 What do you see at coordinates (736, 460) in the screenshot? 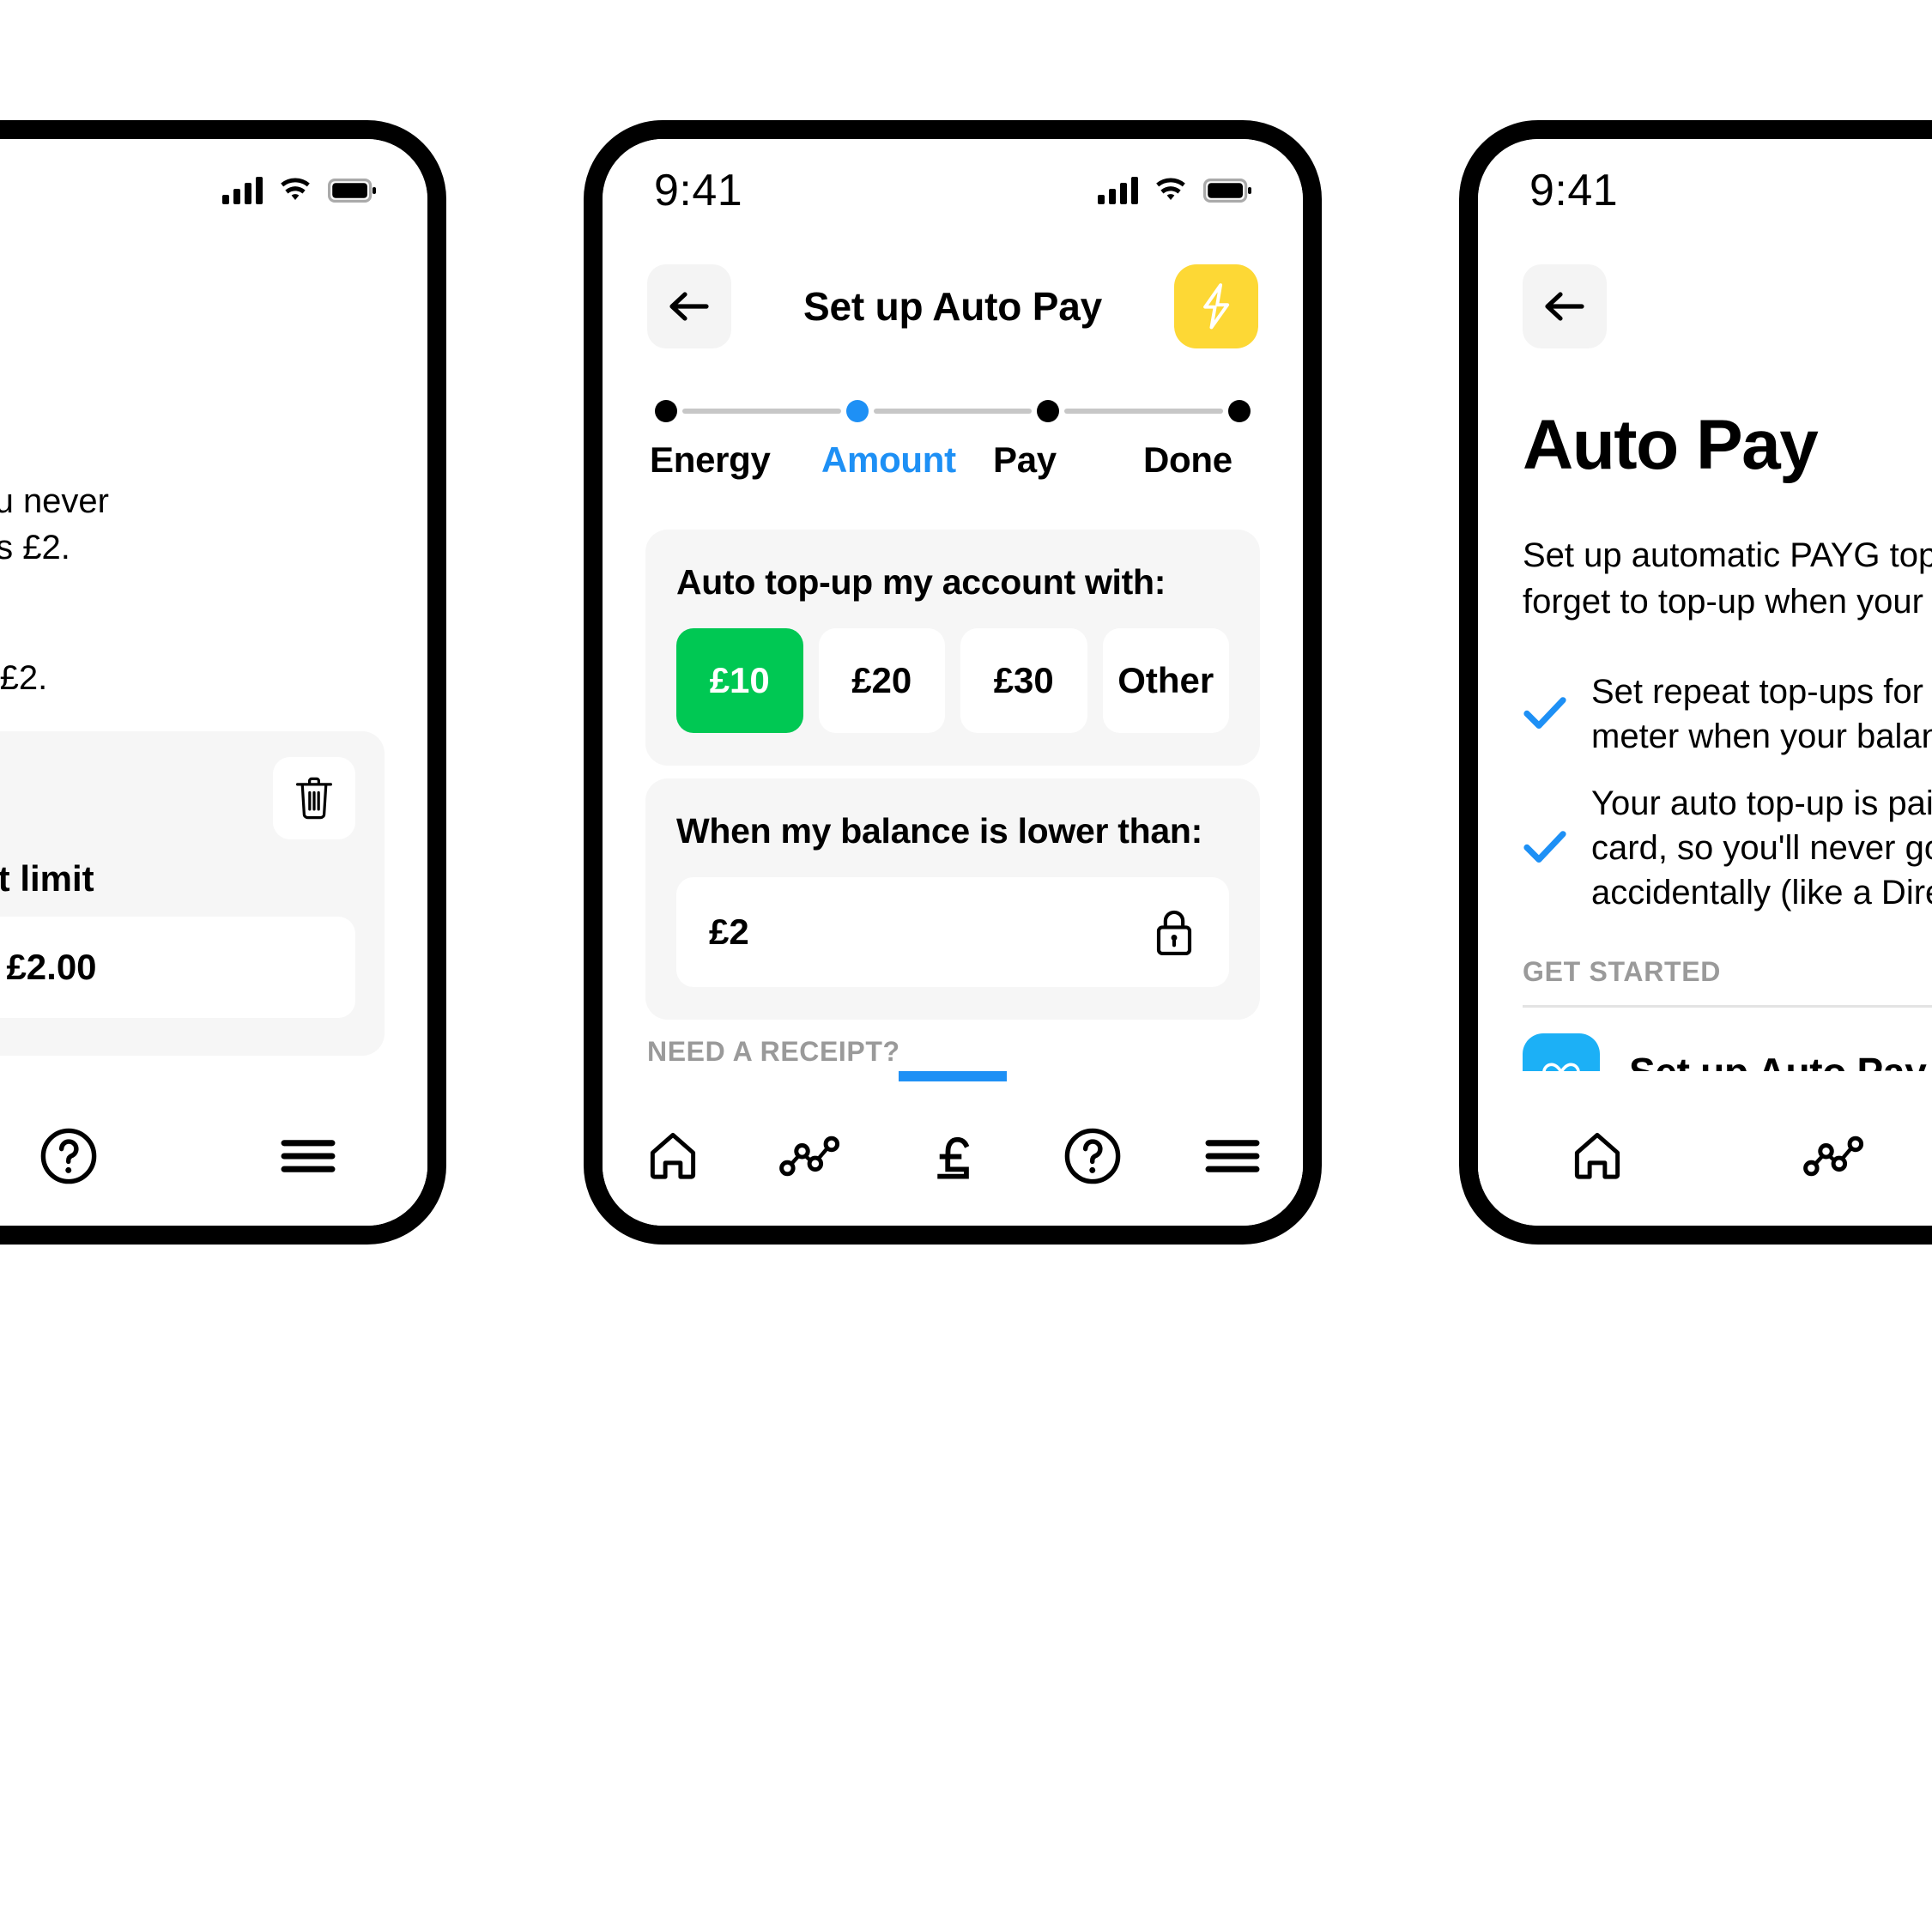
I see `step-label-energy: Energy` at bounding box center [736, 460].